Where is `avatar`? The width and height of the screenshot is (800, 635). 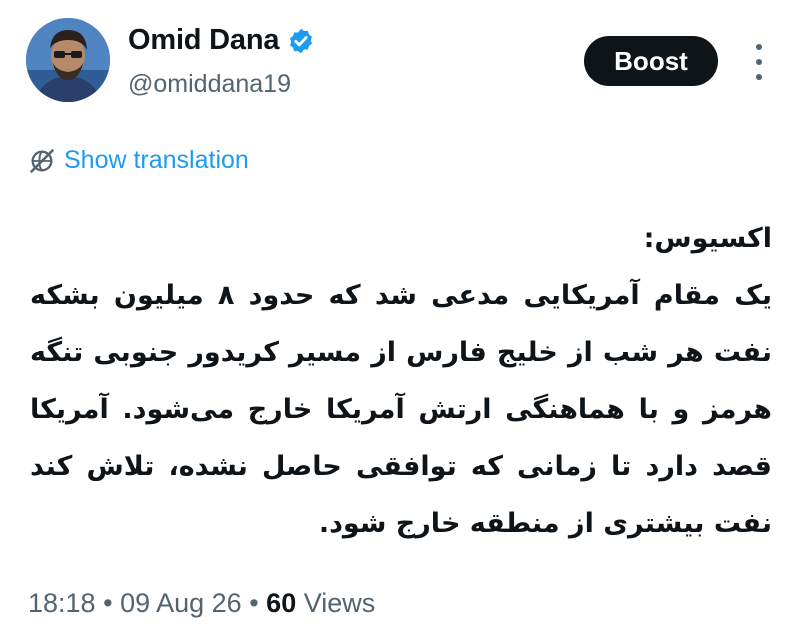
avatar is located at coordinates (68, 60).